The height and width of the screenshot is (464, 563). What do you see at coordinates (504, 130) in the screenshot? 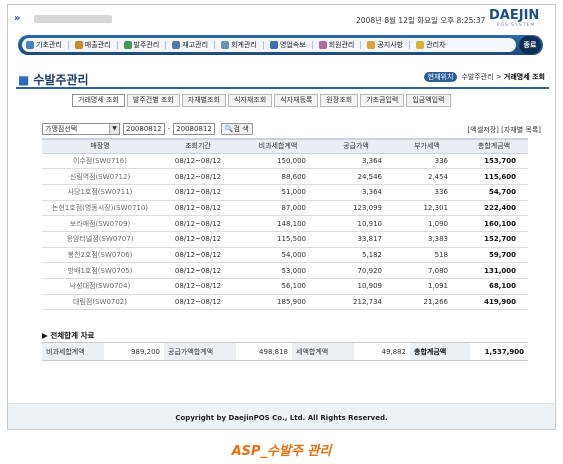
I see `export-links: [엑셀저장] [자재별 목록]` at bounding box center [504, 130].